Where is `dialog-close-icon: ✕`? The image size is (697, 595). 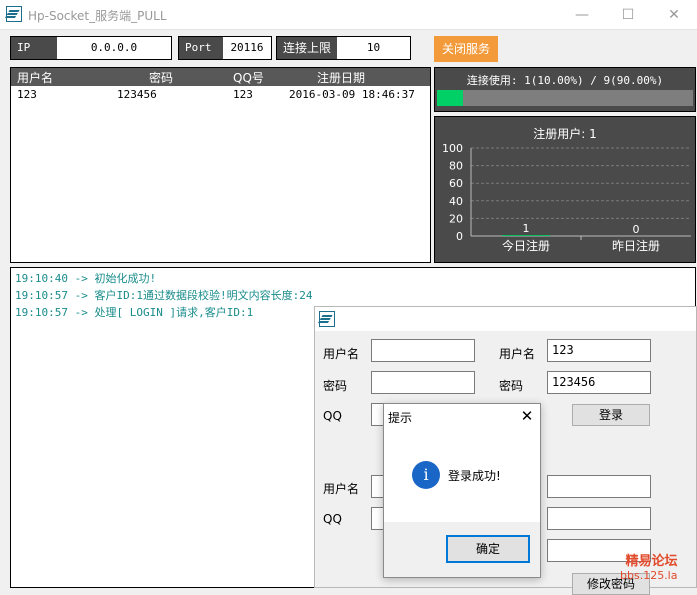 dialog-close-icon: ✕ is located at coordinates (527, 416).